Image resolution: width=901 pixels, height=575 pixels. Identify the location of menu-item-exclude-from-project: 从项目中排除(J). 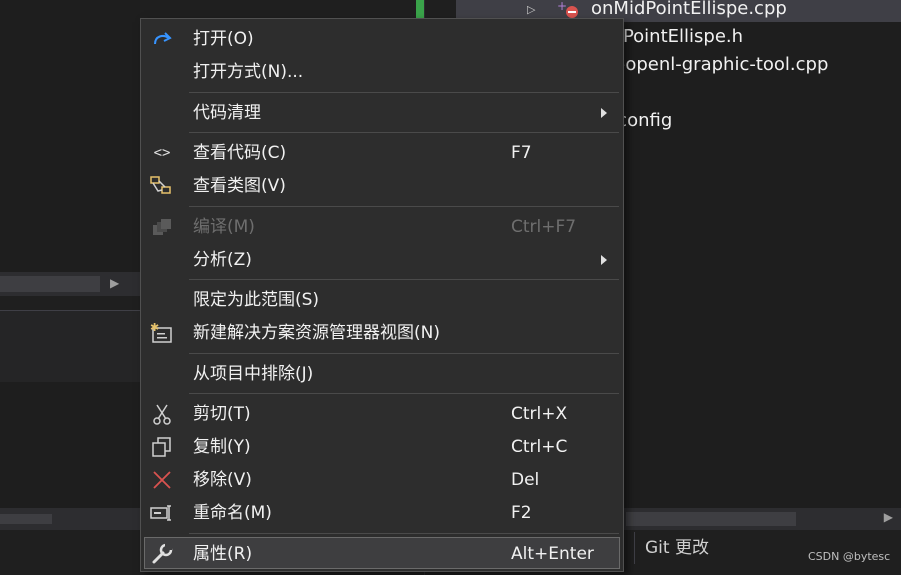
(382, 374).